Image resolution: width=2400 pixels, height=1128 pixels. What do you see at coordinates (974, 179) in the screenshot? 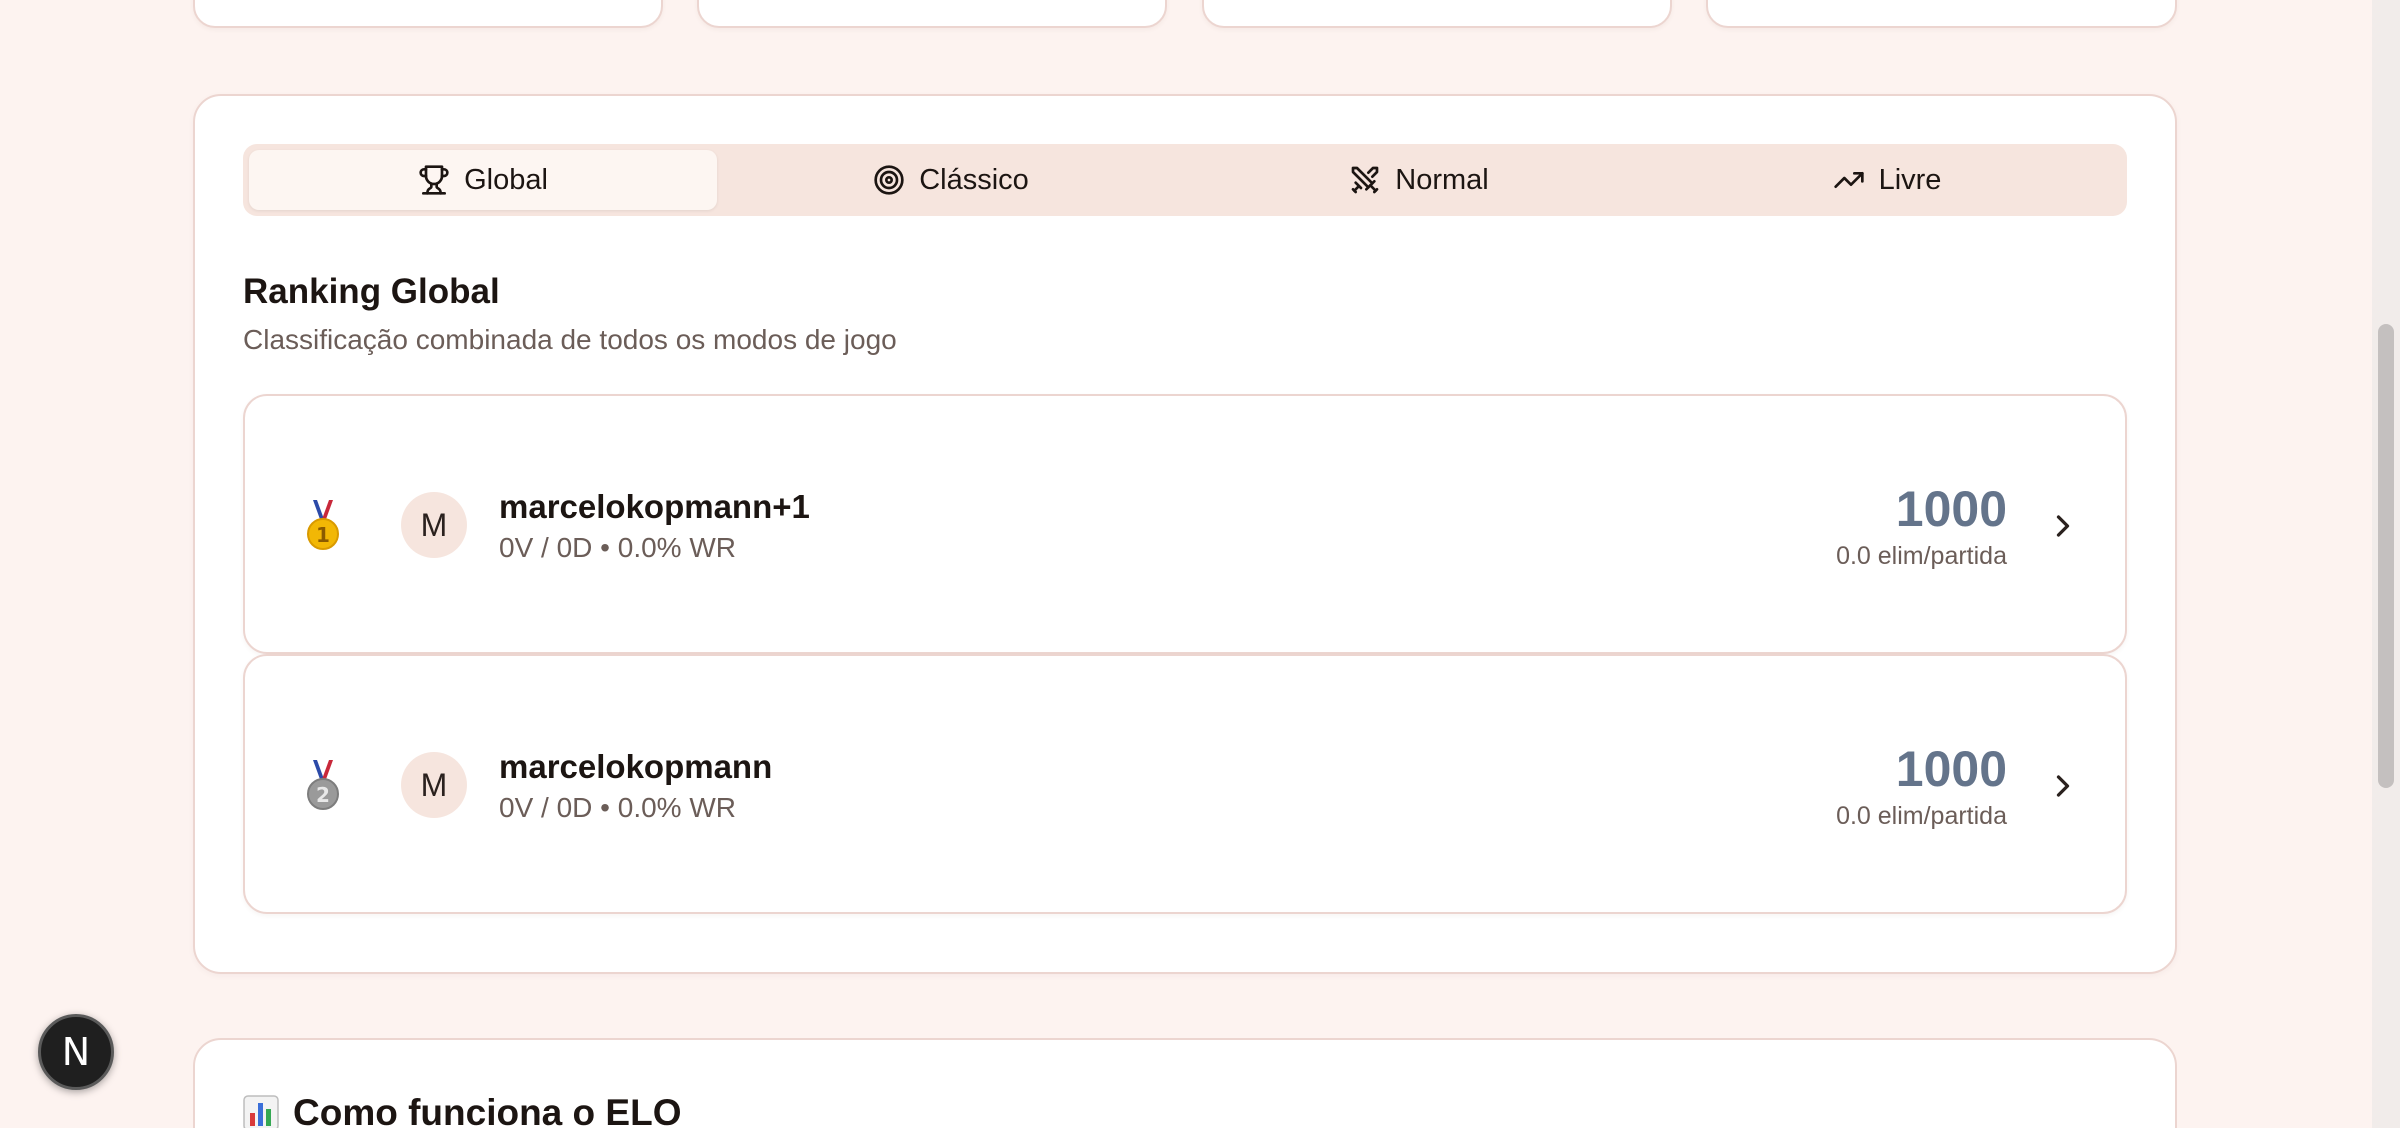
I see `tab-label: Clássico` at bounding box center [974, 179].